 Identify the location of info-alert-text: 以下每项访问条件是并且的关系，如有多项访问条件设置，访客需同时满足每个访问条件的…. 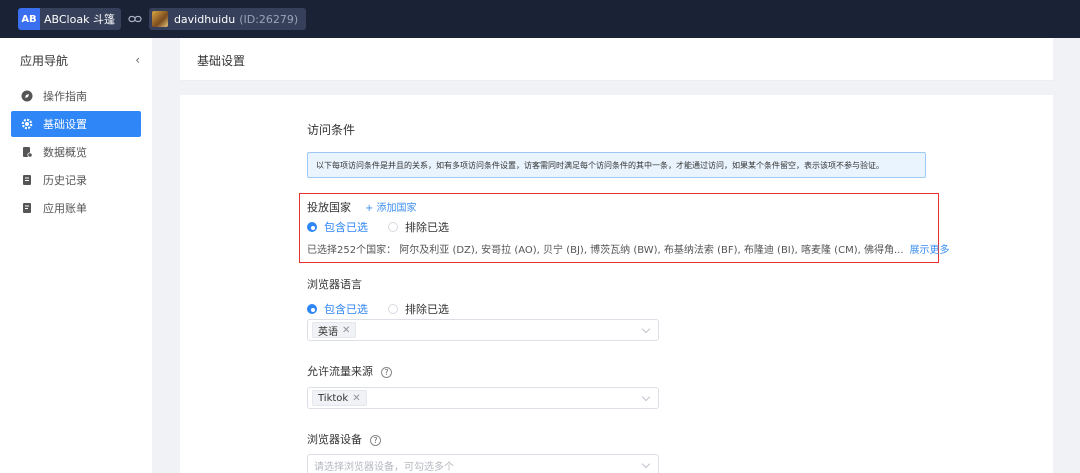
(600, 165).